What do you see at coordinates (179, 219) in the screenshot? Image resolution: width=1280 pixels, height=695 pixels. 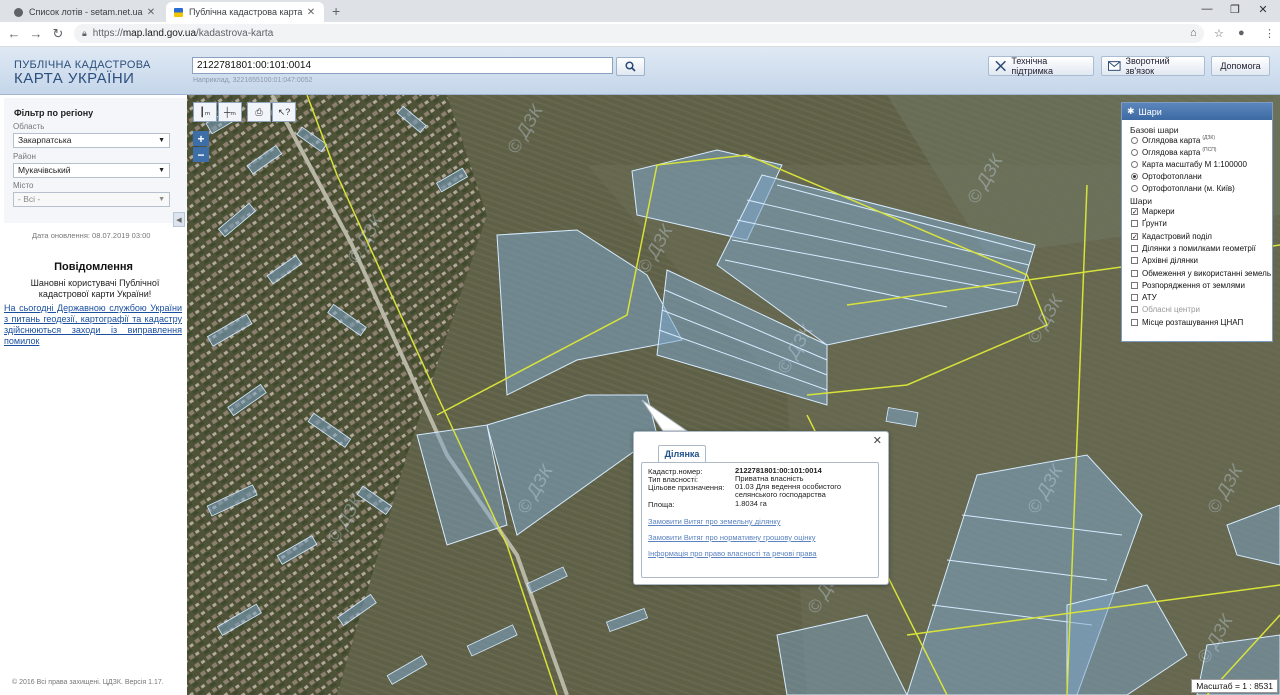 I see `collapse-sidebar-button: ◀` at bounding box center [179, 219].